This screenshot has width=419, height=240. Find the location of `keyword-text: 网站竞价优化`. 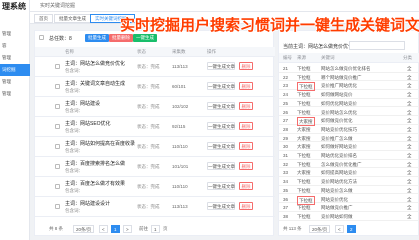

keyword-text: 网站竞价优化 is located at coordinates (334, 199).